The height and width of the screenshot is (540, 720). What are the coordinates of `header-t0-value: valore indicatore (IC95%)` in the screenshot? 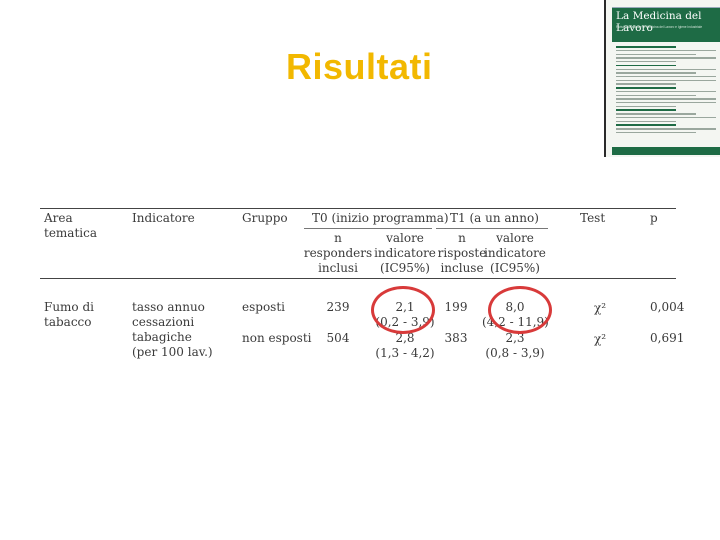 It's located at (405, 253).